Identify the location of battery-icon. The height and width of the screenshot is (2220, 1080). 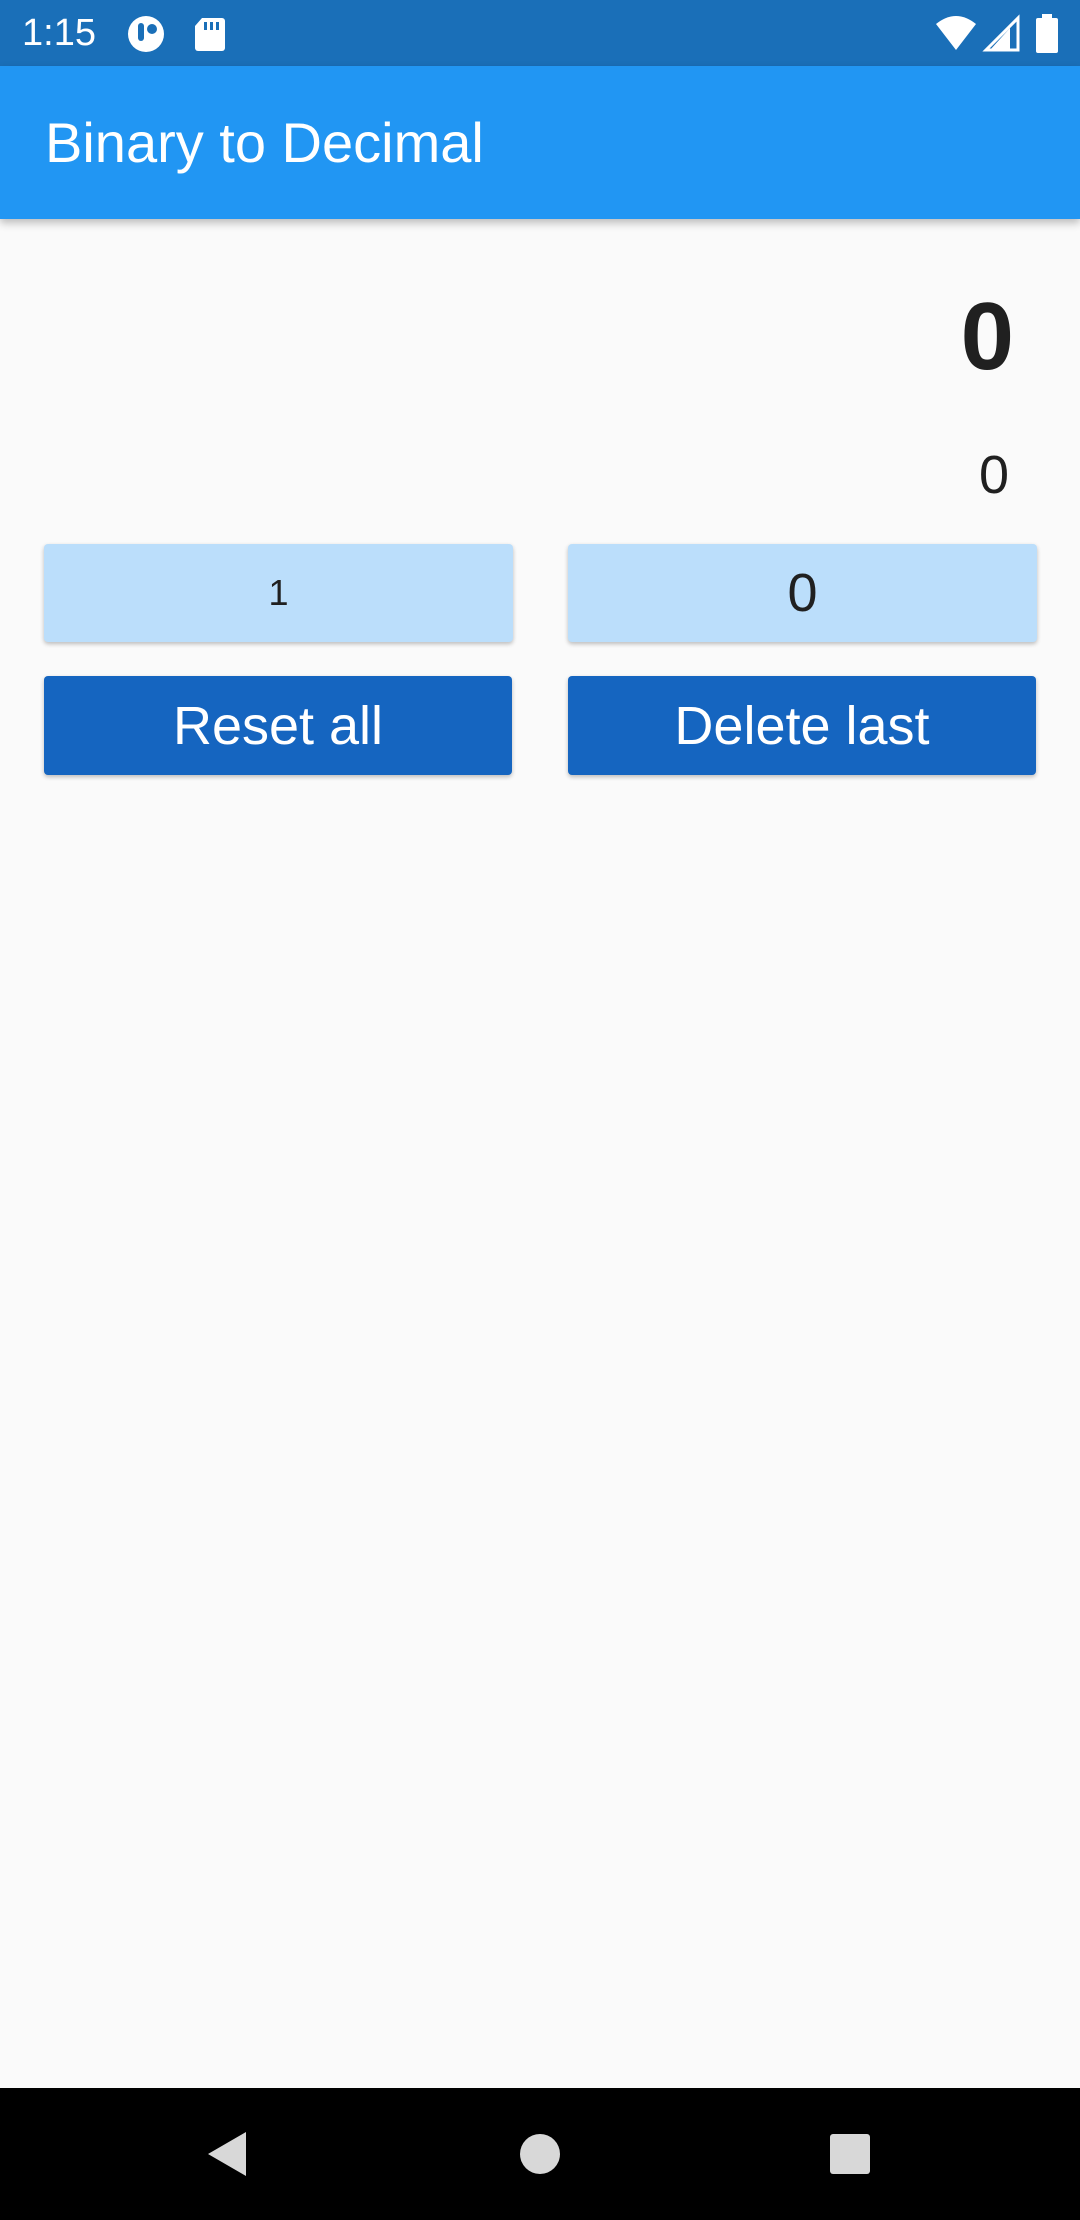
(1047, 34).